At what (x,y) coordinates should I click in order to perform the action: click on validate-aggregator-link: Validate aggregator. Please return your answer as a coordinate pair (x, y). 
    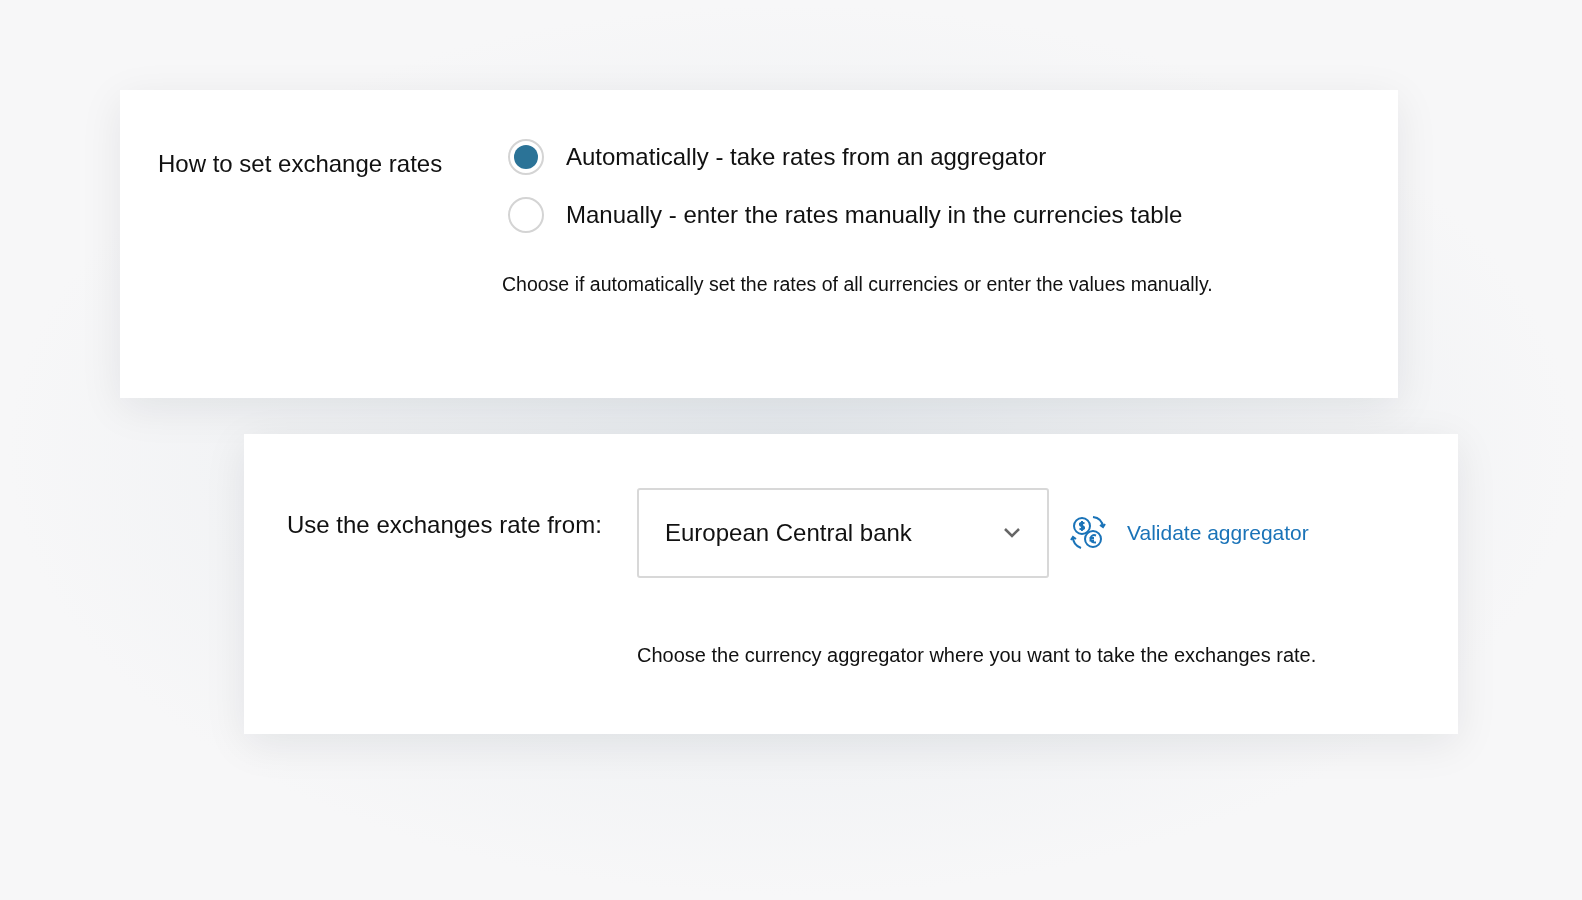
    Looking at the image, I should click on (1218, 533).